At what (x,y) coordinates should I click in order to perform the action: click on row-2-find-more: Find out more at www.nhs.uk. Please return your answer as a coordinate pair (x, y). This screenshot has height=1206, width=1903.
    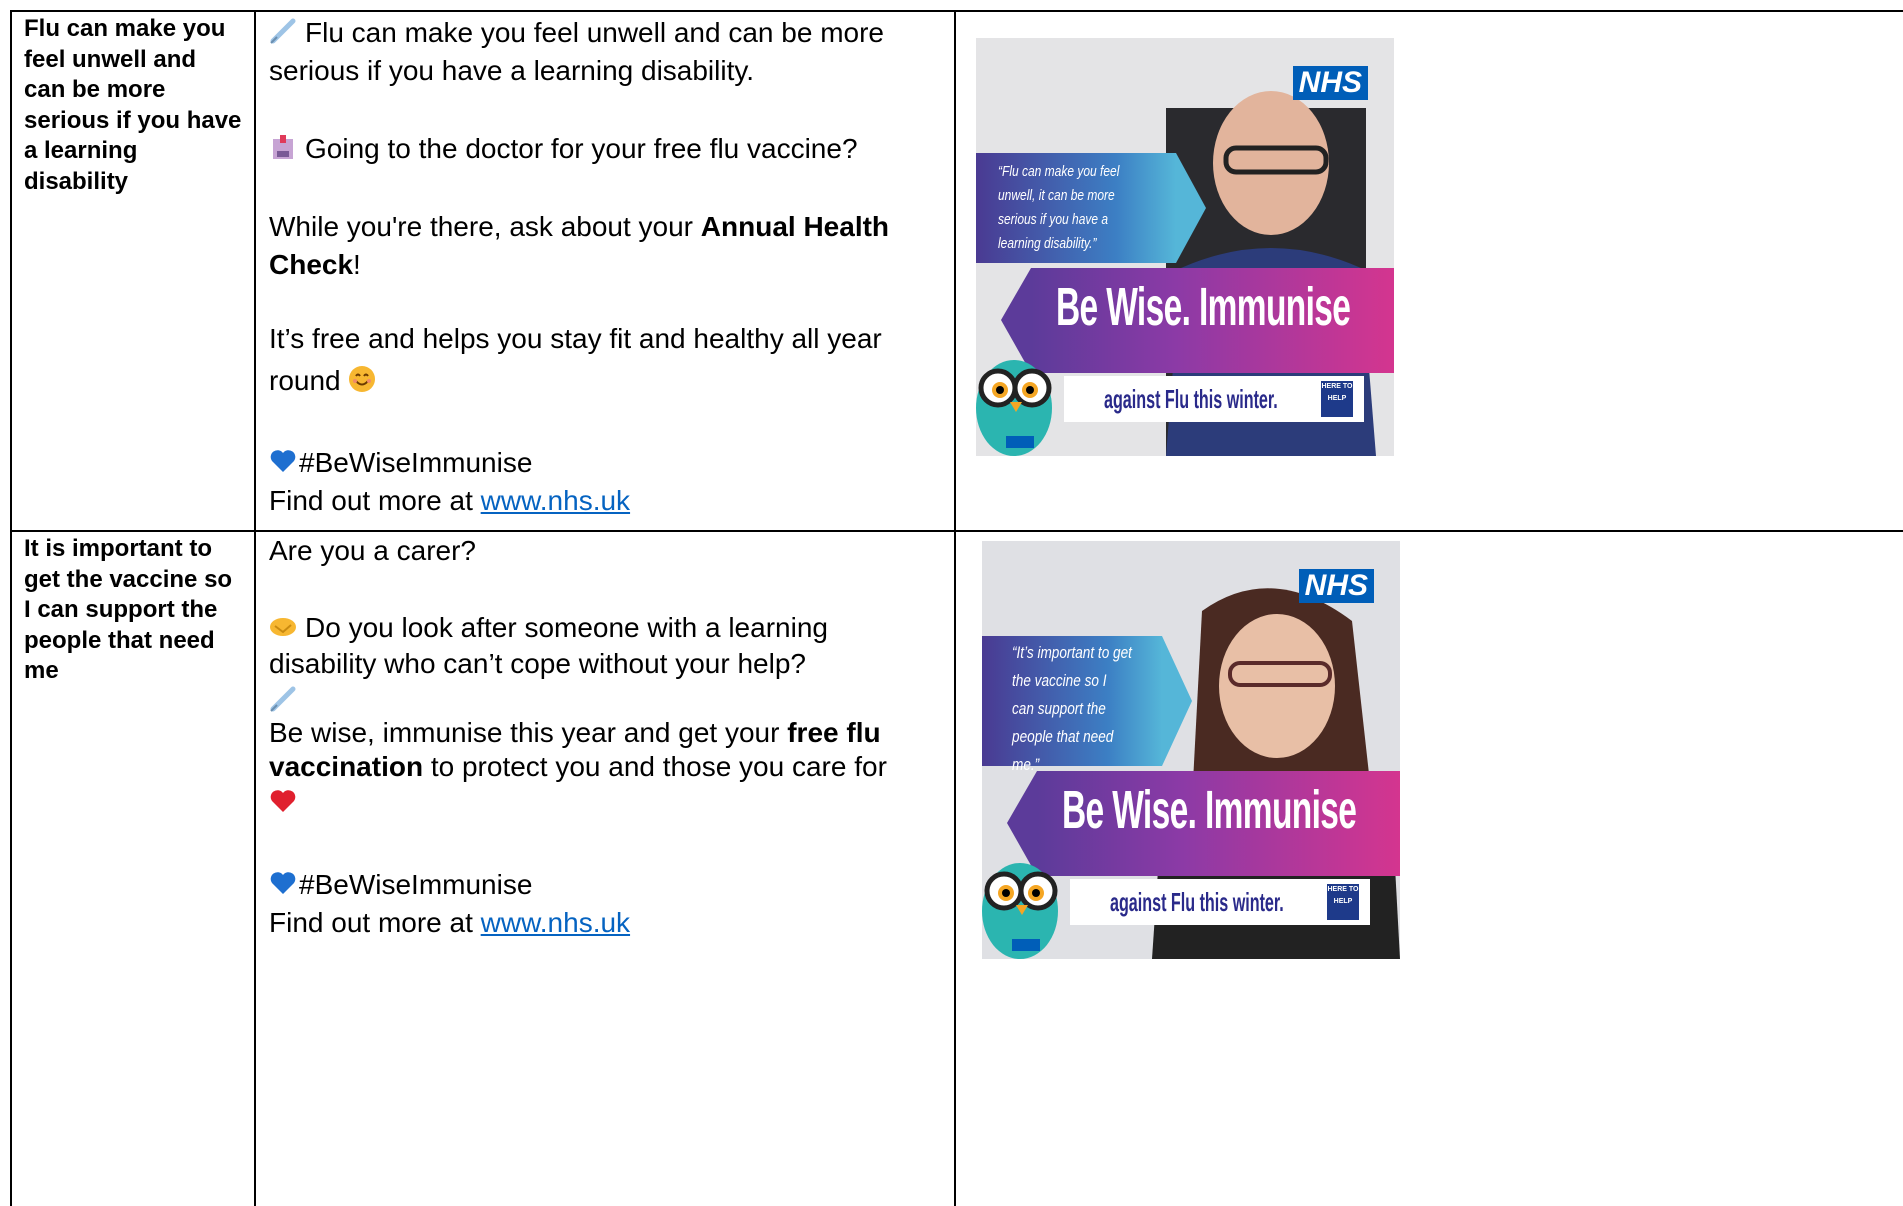
    Looking at the image, I should click on (450, 922).